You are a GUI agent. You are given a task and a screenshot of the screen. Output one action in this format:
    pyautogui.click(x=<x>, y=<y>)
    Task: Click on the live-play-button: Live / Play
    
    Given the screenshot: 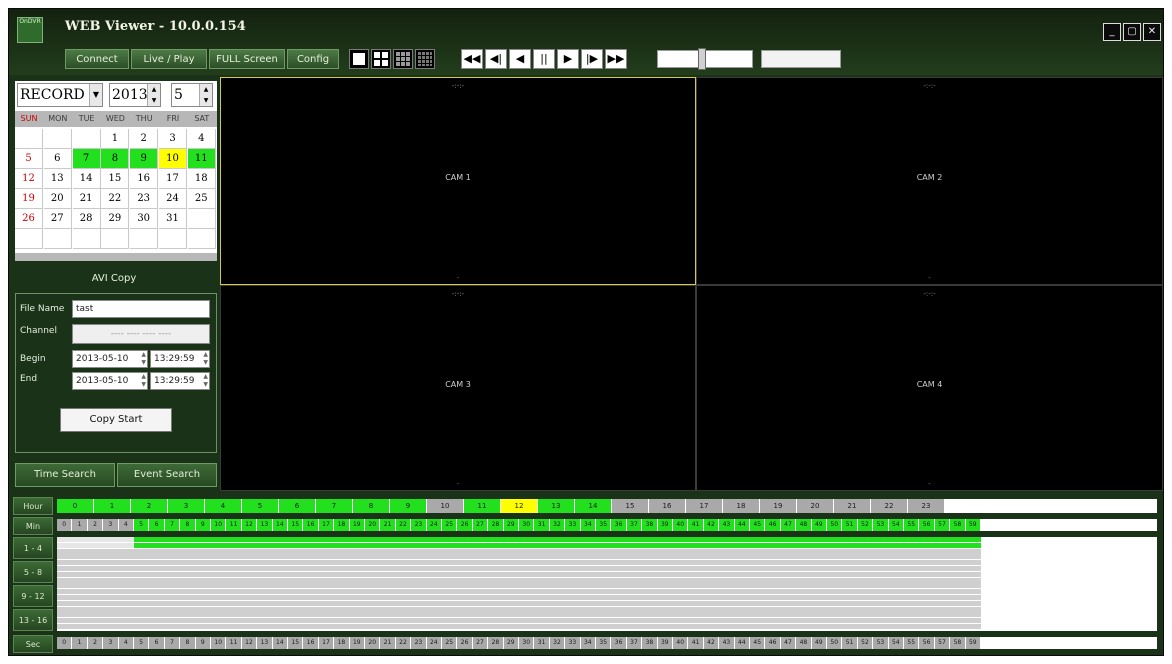 What is the action you would take?
    pyautogui.click(x=169, y=59)
    